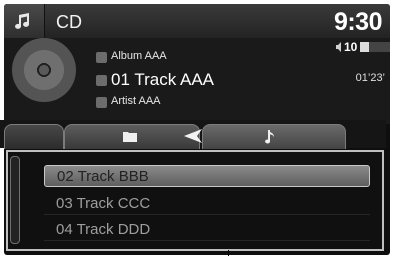  What do you see at coordinates (375, 47) in the screenshot?
I see `volume-bar` at bounding box center [375, 47].